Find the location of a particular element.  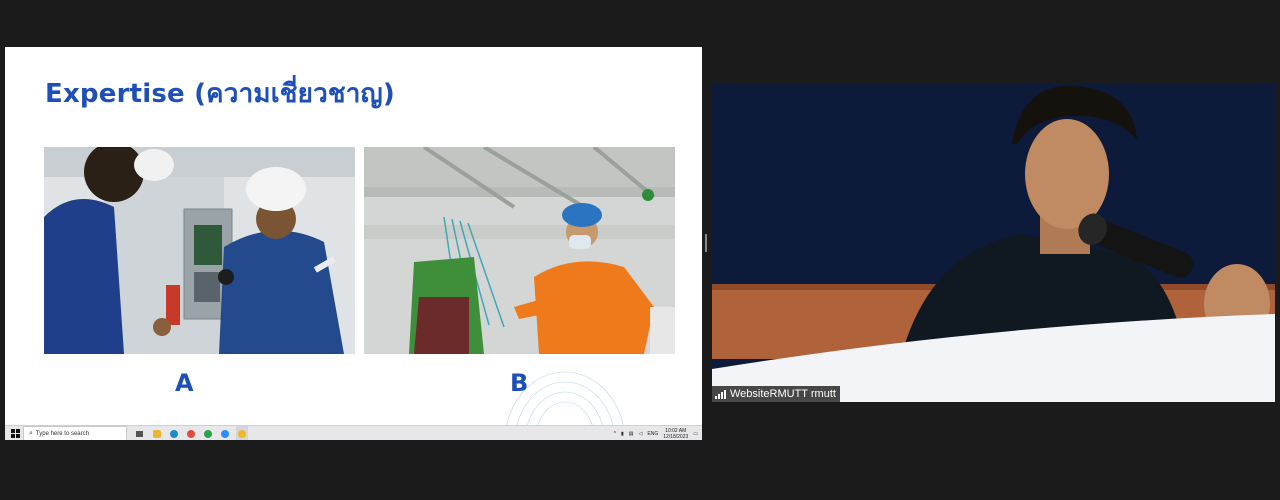

system-tray: ^ ▮ ▤ ◁ ENG 10:02 AM 12/18/2023 ▭ is located at coordinates (656, 433).